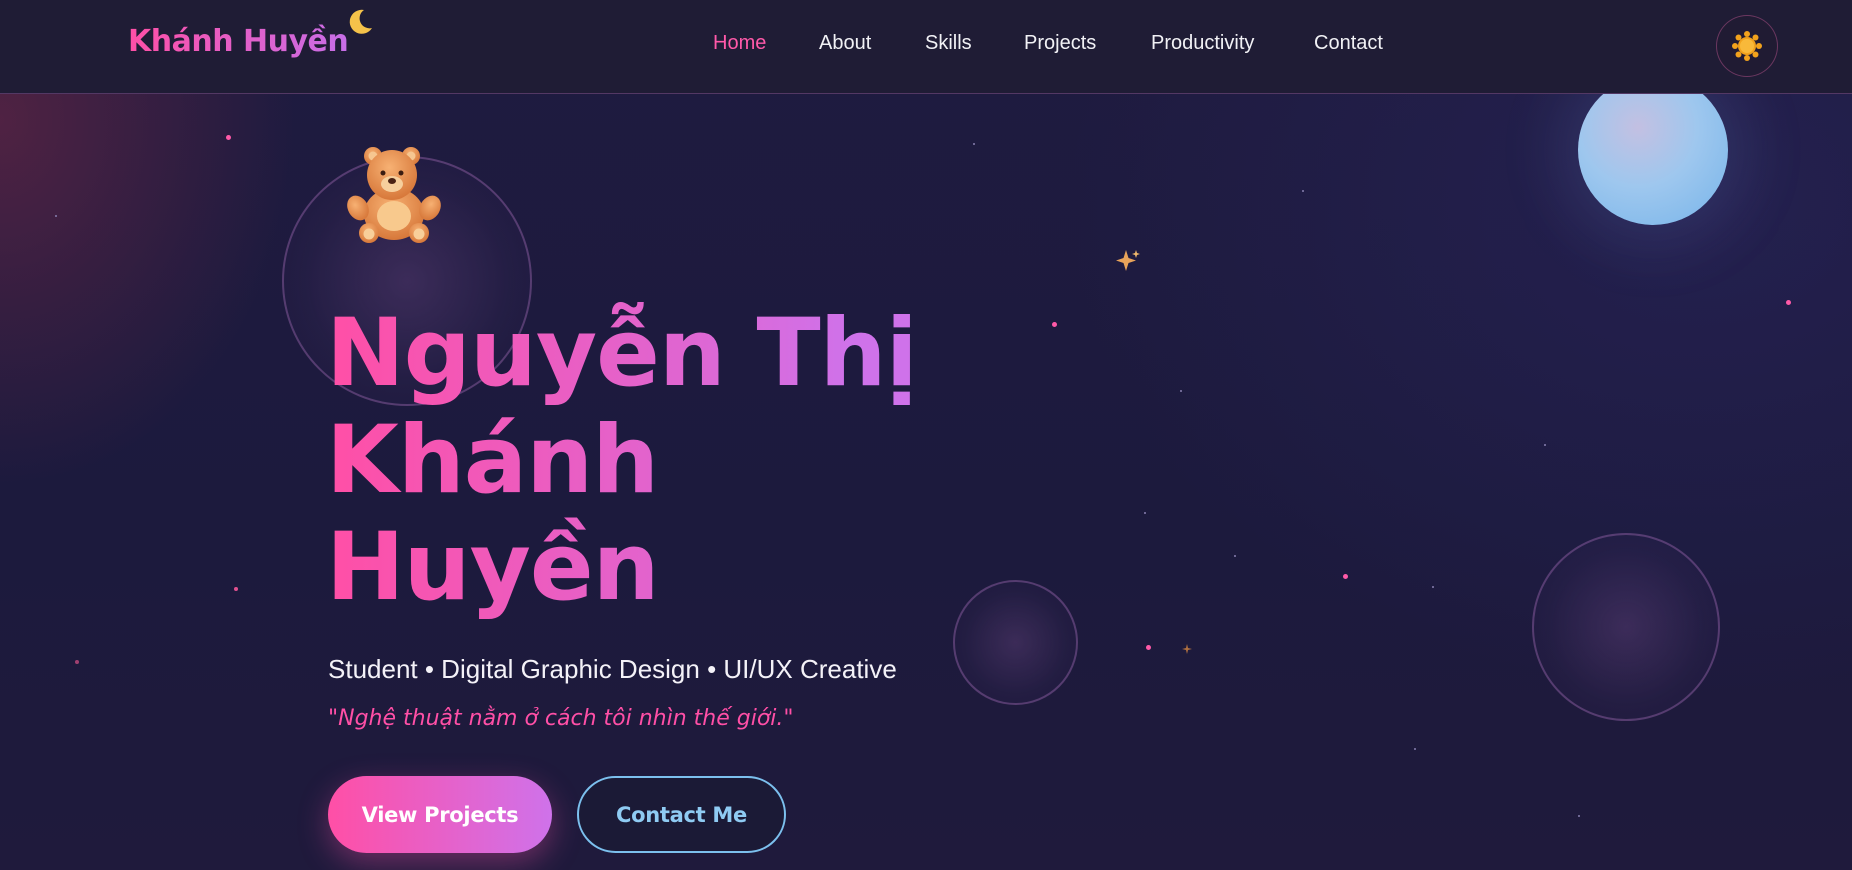 Image resolution: width=1852 pixels, height=870 pixels. What do you see at coordinates (394, 195) in the screenshot?
I see `teddy-bear-icon` at bounding box center [394, 195].